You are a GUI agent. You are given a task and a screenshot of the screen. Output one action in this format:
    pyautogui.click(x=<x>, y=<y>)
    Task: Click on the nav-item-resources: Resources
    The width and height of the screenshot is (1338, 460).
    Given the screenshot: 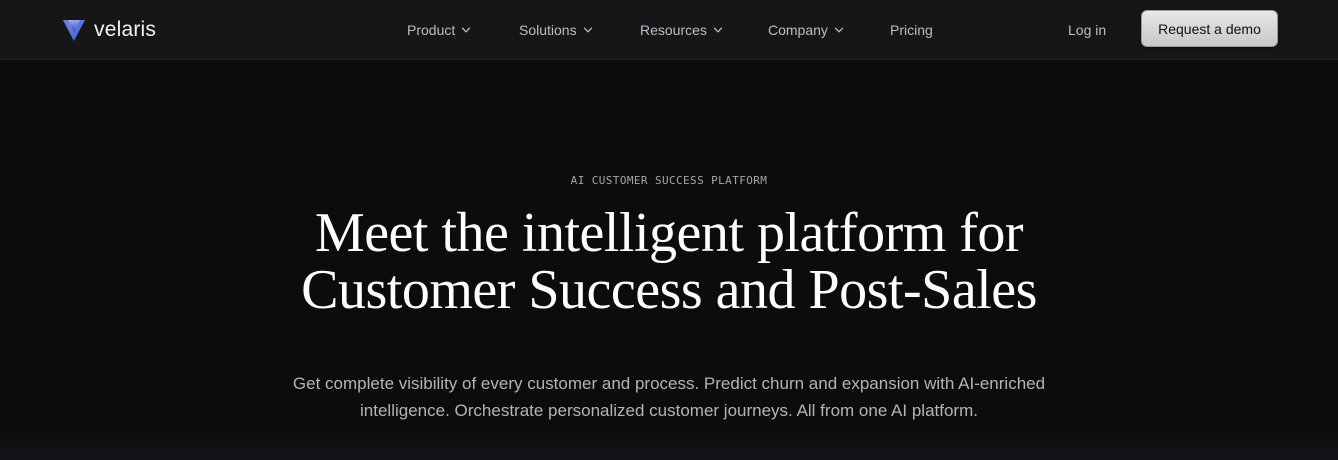 What is the action you would take?
    pyautogui.click(x=681, y=30)
    